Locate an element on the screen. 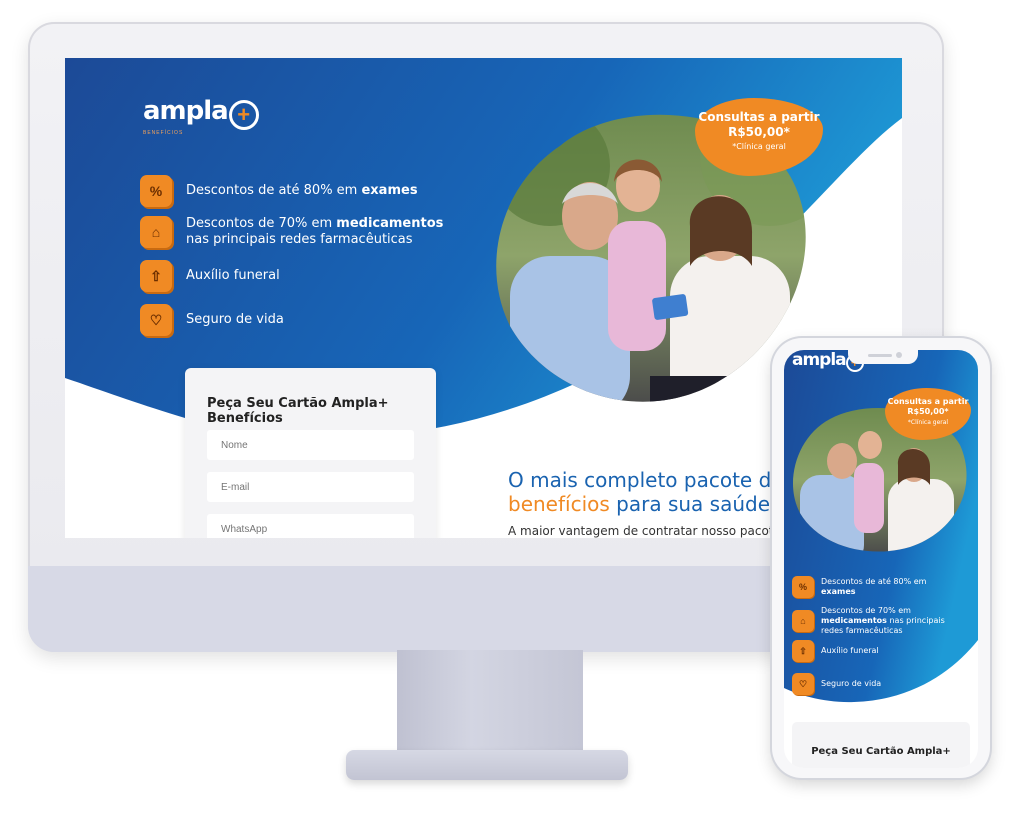  brand-logo: ampla + BENEFÍCIOS is located at coordinates (201, 116).